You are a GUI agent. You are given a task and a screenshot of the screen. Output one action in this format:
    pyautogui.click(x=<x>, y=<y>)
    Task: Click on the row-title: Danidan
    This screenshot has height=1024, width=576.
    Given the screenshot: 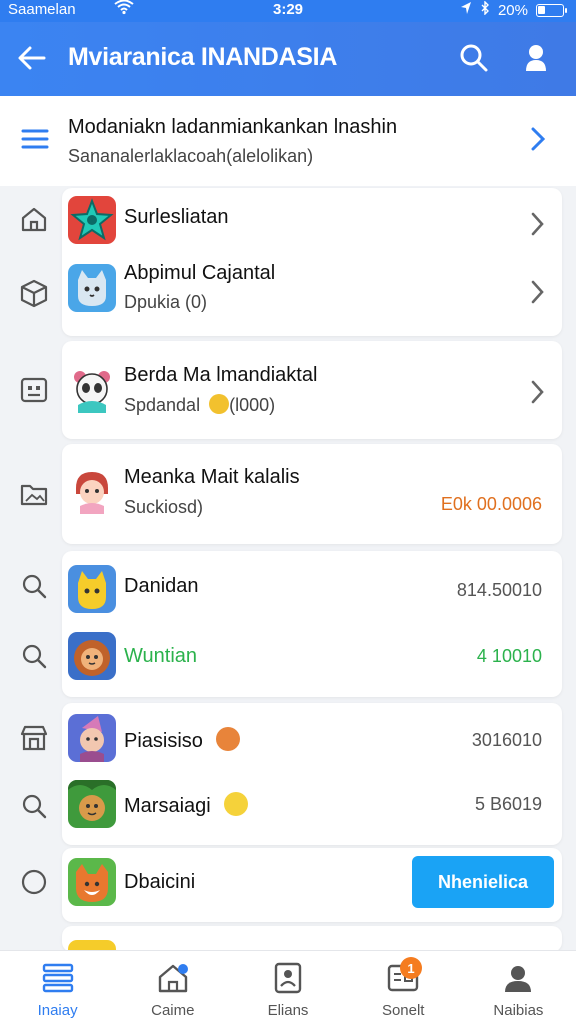 What is the action you would take?
    pyautogui.click(x=161, y=586)
    